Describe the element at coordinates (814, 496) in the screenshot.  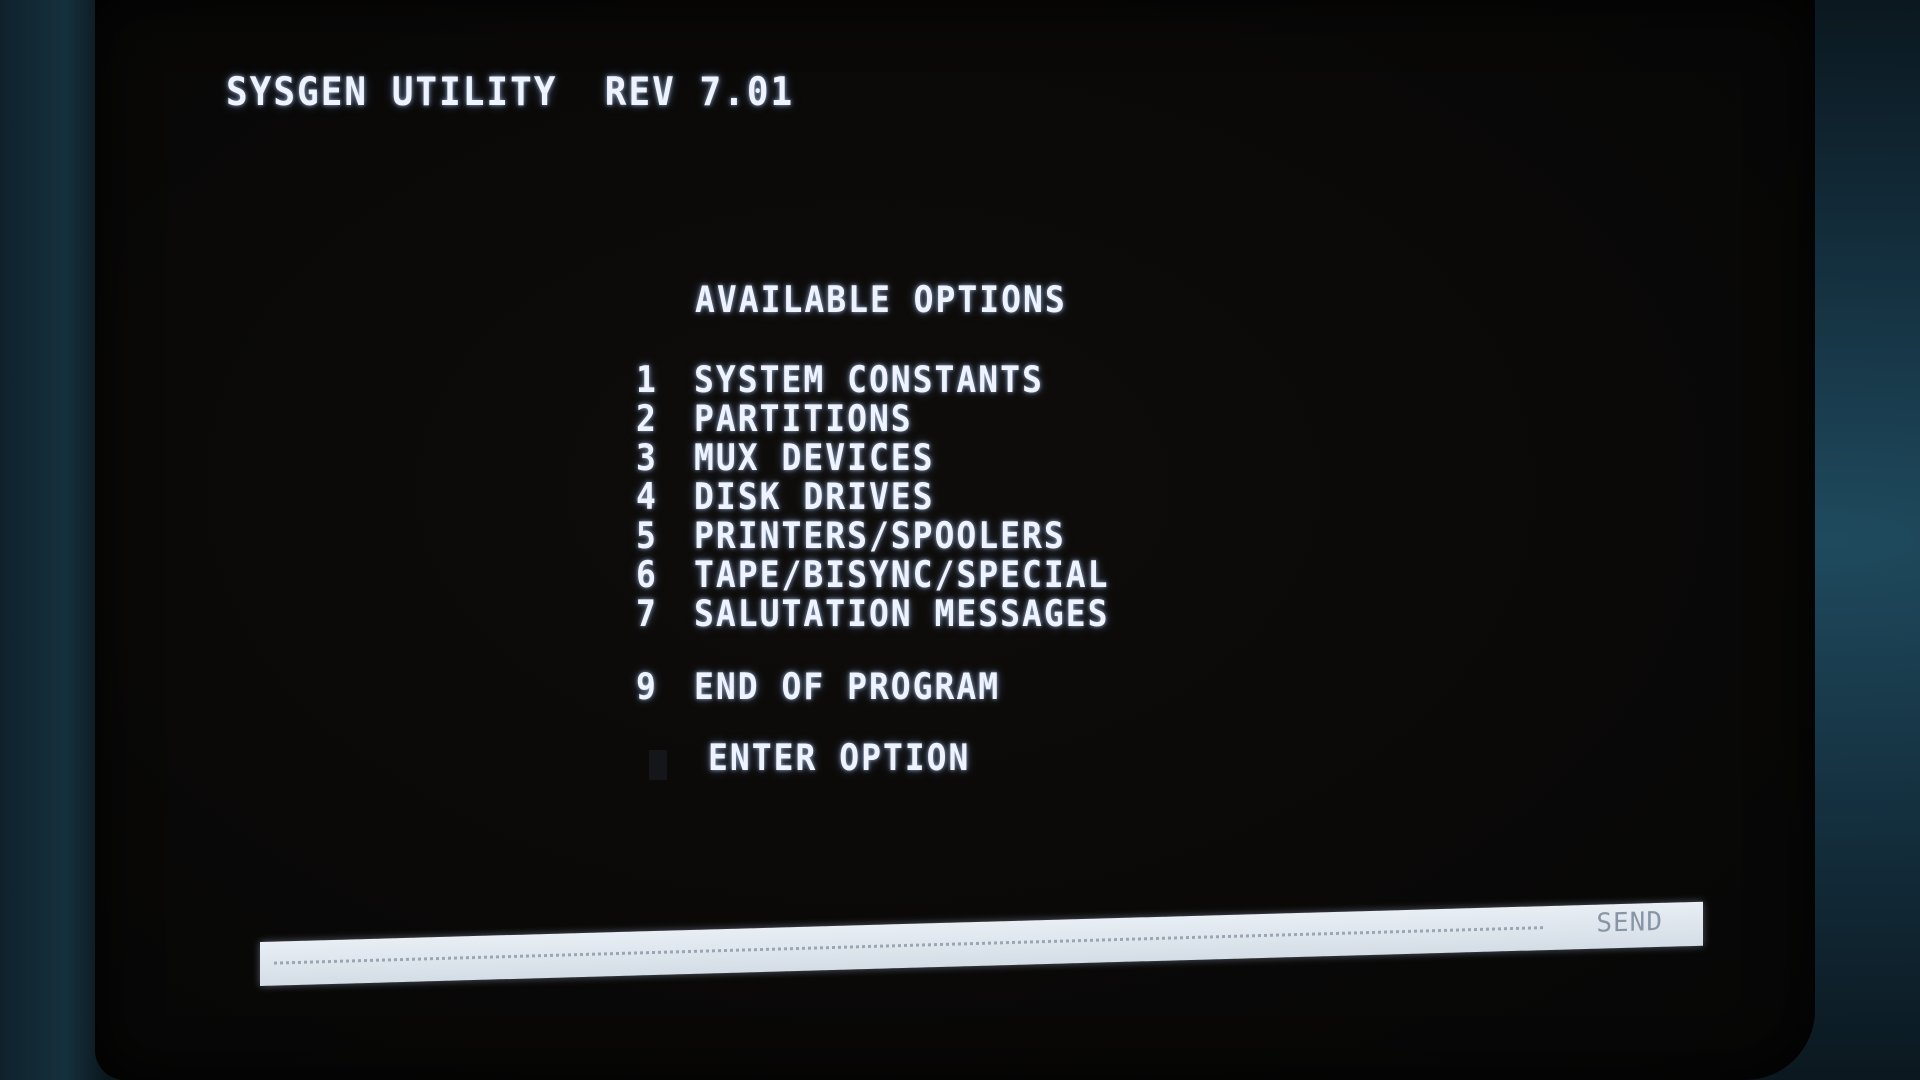
I see `menu-item-label: DISK DRIVES` at that location.